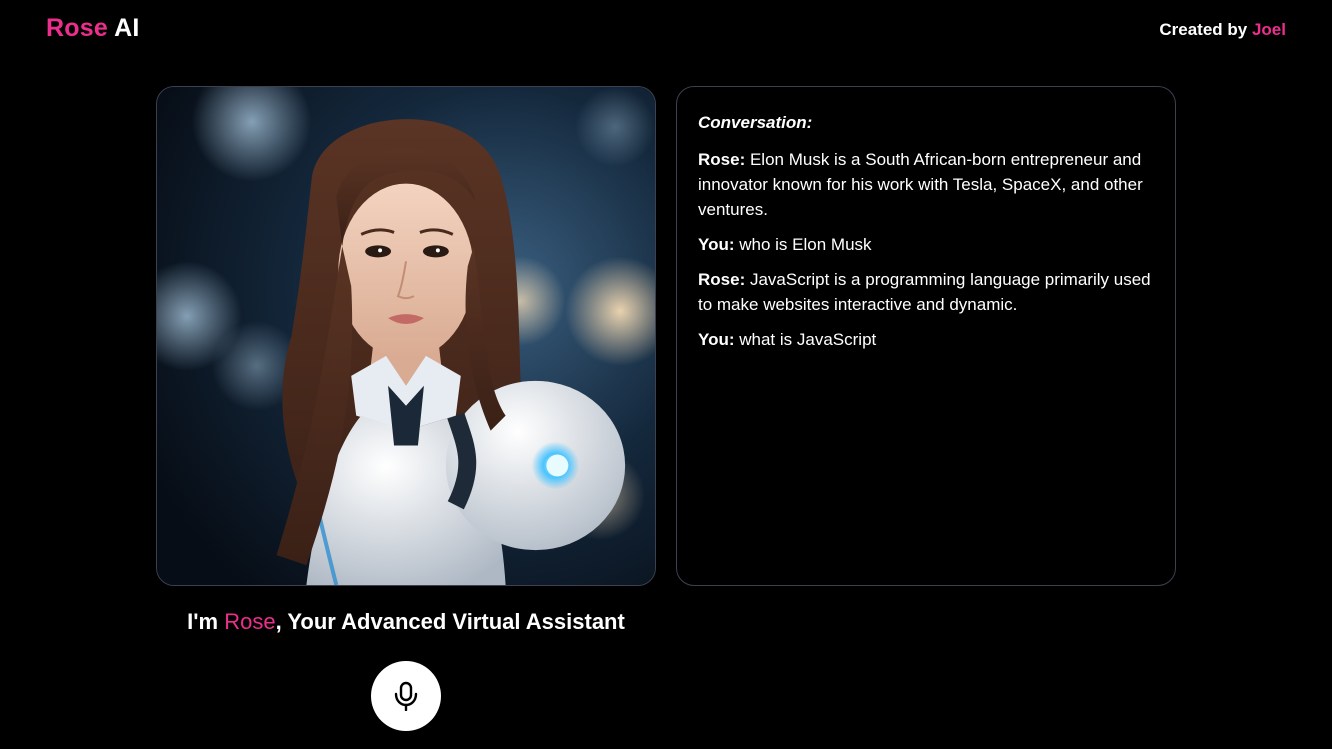 This screenshot has height=749, width=1332. I want to click on credit-name: Joel, so click(1268, 29).